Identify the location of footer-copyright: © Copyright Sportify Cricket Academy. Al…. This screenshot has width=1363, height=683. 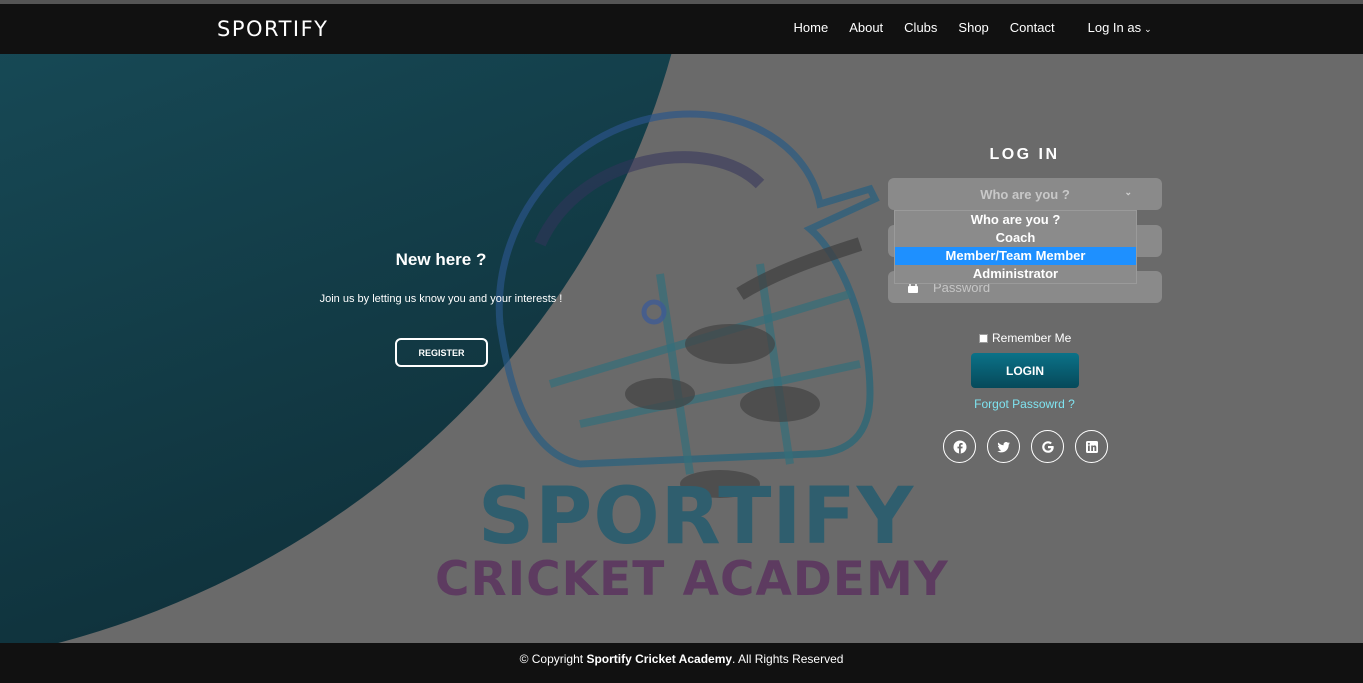
(681, 659).